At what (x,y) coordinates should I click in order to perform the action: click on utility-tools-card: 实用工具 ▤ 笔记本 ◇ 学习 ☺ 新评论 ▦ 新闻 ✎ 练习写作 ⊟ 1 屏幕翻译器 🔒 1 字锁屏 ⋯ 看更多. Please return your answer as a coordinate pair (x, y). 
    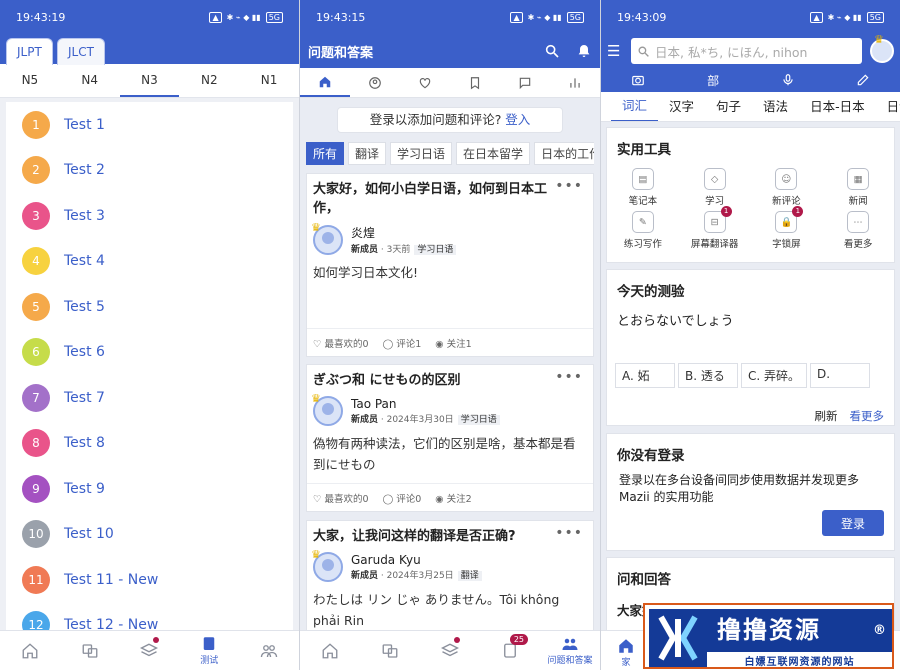
    Looking at the image, I should click on (750, 195).